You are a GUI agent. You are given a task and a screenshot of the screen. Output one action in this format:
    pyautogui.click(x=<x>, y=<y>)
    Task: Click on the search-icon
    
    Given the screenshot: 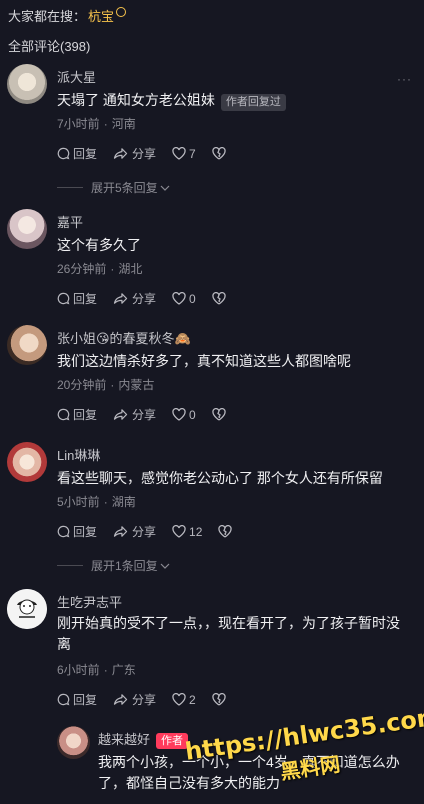 What is the action you would take?
    pyautogui.click(x=121, y=12)
    